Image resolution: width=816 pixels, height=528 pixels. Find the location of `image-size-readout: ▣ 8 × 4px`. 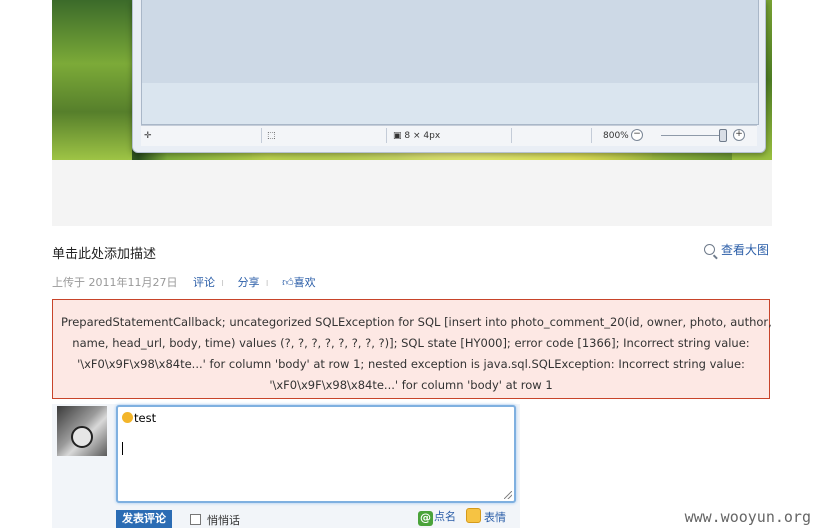

image-size-readout: ▣ 8 × 4px is located at coordinates (416, 136).